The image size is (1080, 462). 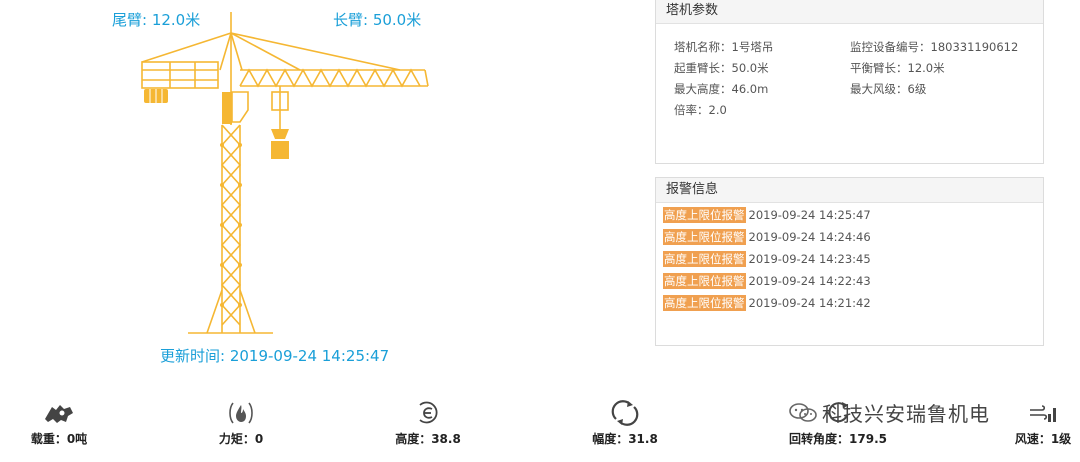 I want to click on alarm-info-title: 报警信息, so click(x=849, y=190).